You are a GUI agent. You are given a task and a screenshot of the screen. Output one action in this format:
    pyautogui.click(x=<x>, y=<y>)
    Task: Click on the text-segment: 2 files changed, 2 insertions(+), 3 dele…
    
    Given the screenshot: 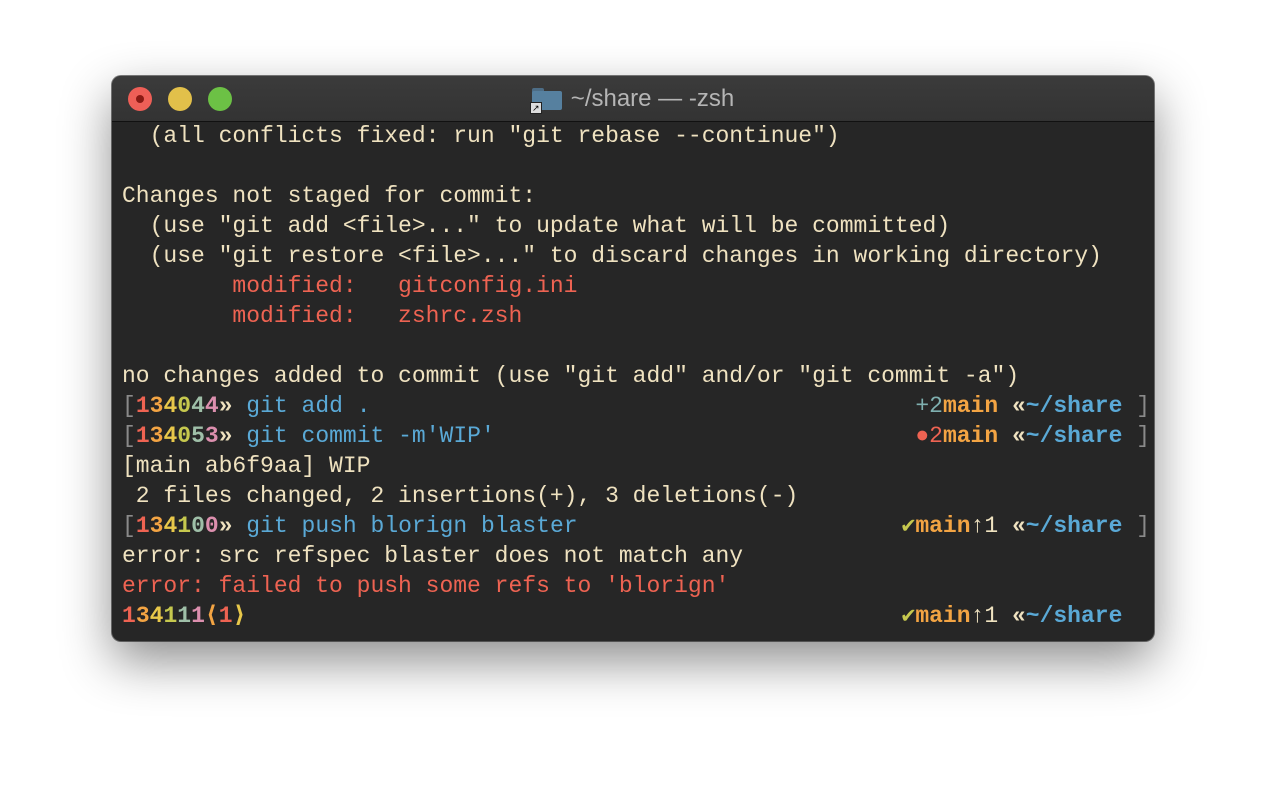 What is the action you would take?
    pyautogui.click(x=460, y=496)
    